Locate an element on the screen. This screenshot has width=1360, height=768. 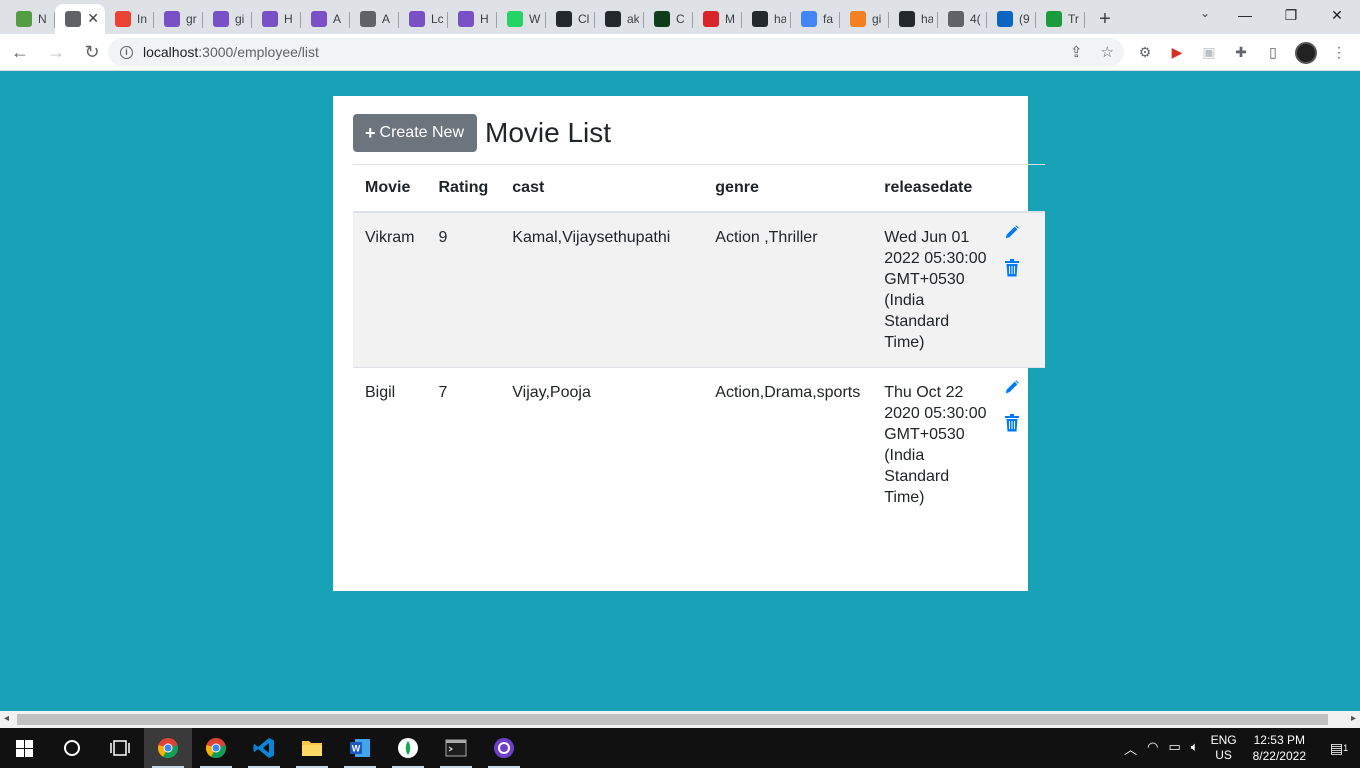
tab-title: M is located at coordinates (730, 19).